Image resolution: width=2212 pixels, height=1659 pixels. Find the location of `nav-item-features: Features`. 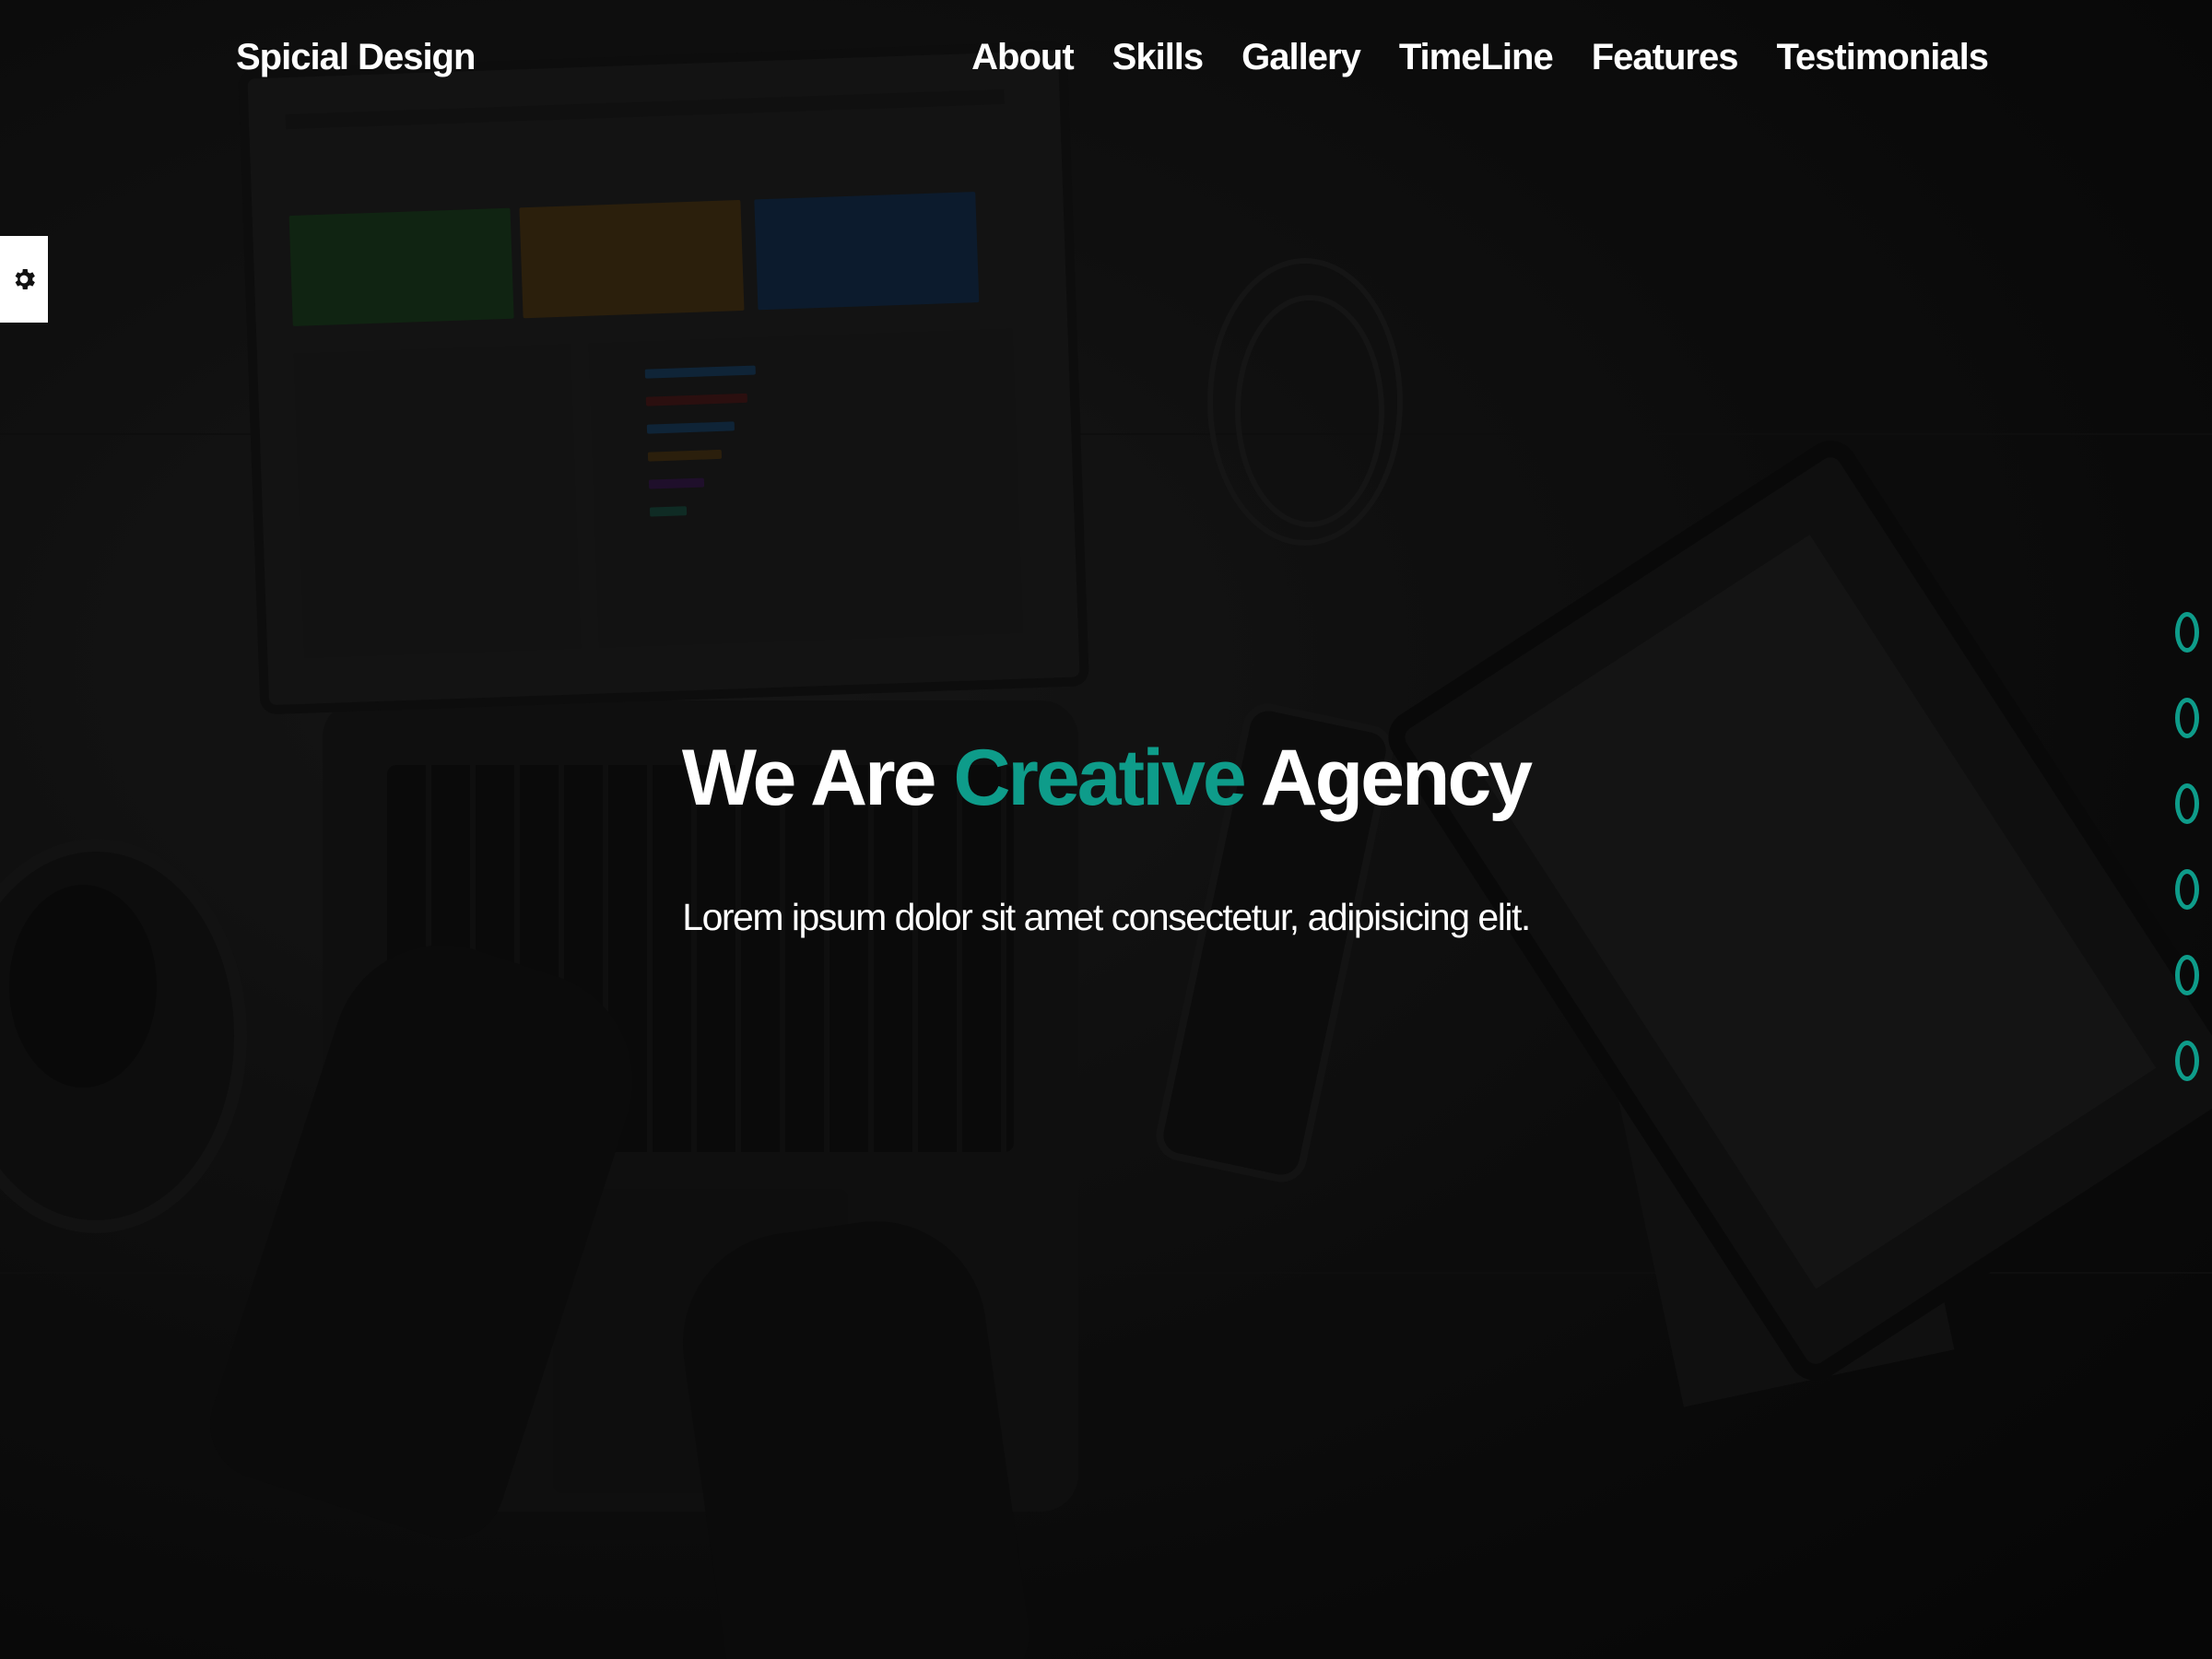

nav-item-features: Features is located at coordinates (1665, 57).